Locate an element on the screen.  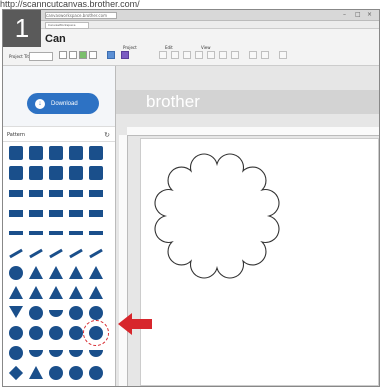
open-icon is located at coordinates (73, 55).